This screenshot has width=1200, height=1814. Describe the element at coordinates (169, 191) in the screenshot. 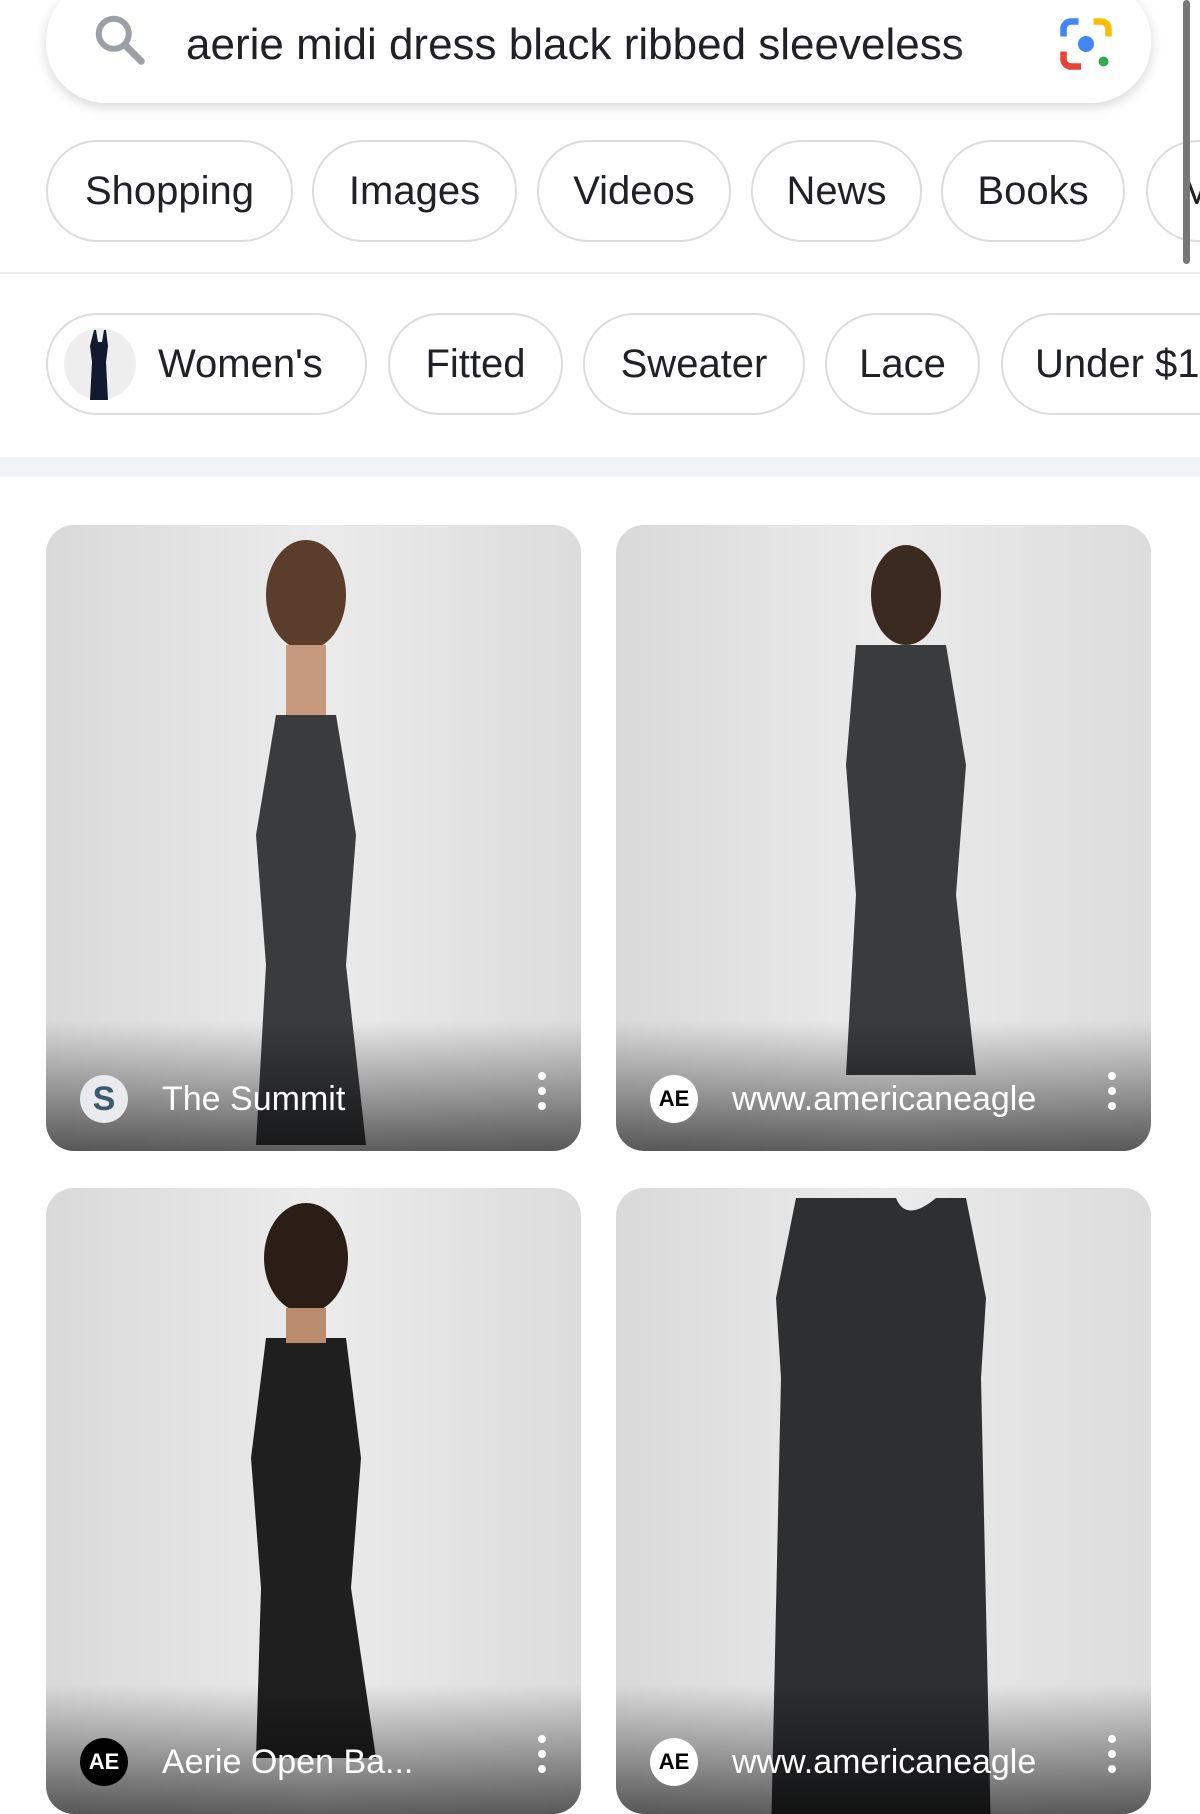

I see `tab-shopping: Shopping` at that location.